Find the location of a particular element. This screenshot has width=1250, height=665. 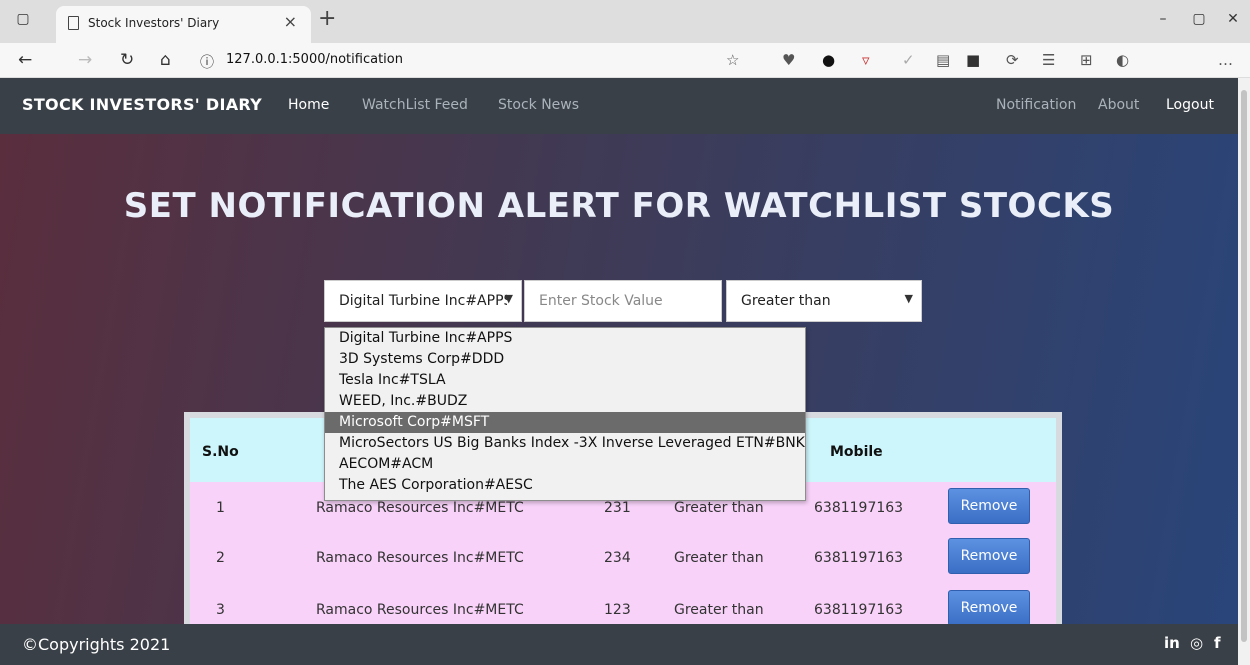

extension-dark-icon: ● is located at coordinates (828, 60).